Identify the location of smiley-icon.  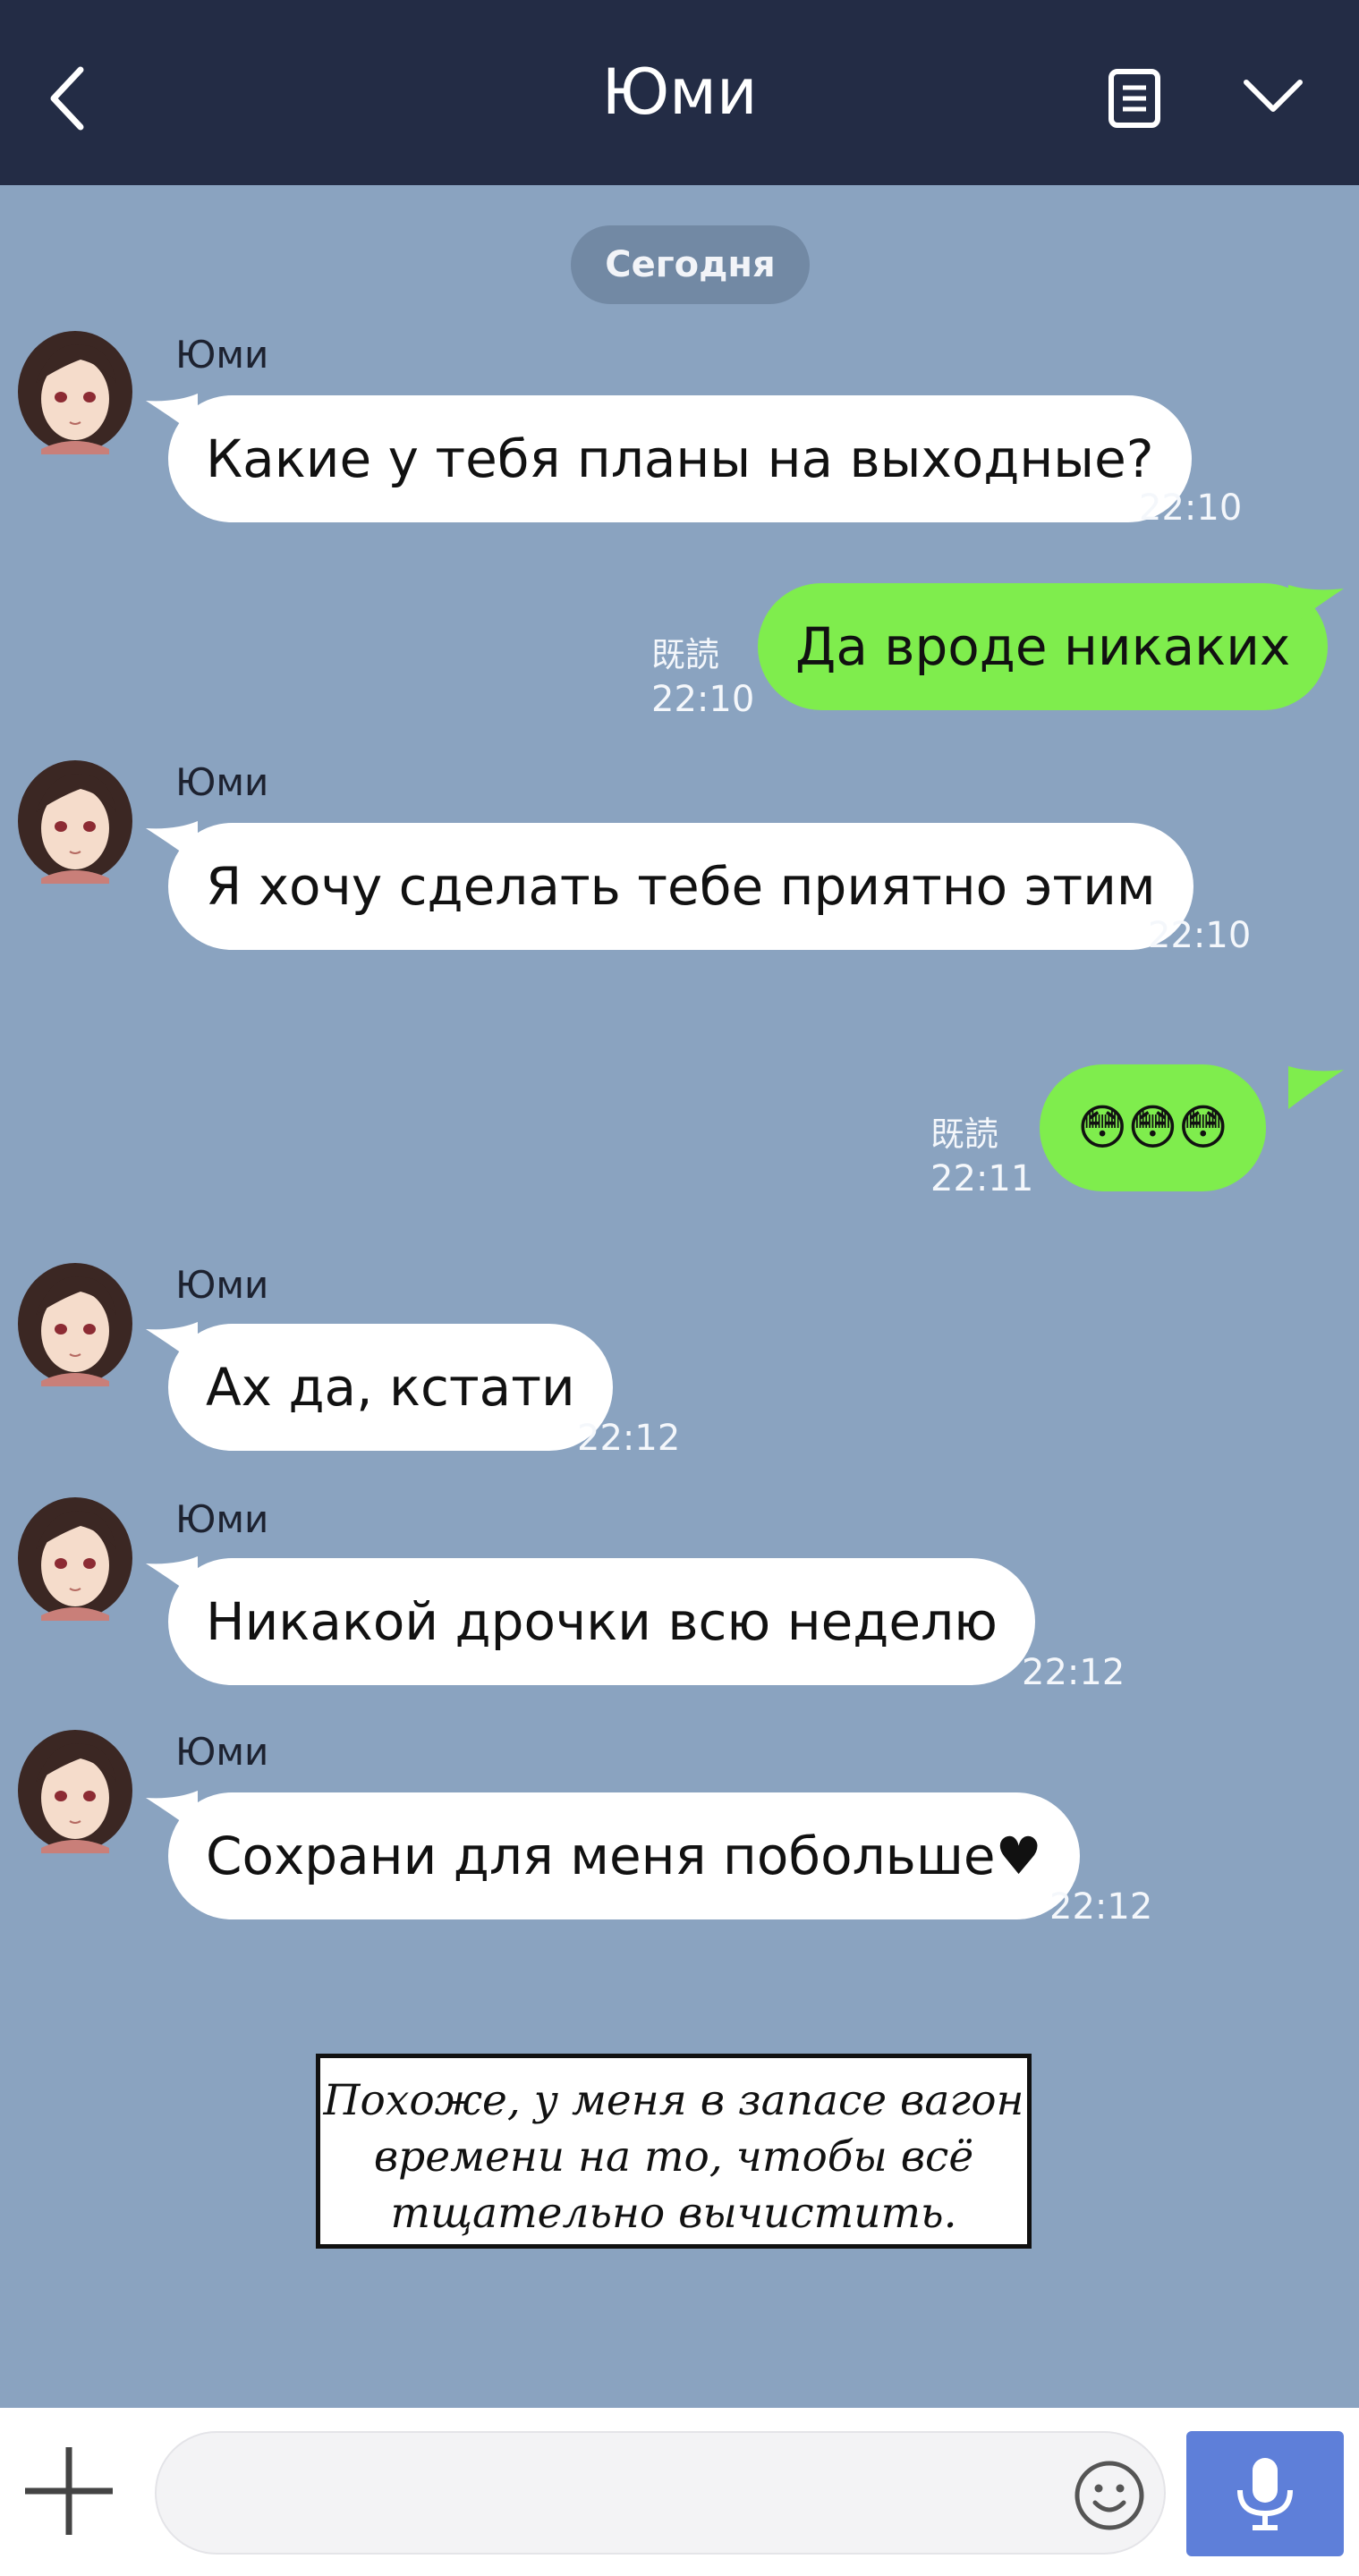
(1109, 2495).